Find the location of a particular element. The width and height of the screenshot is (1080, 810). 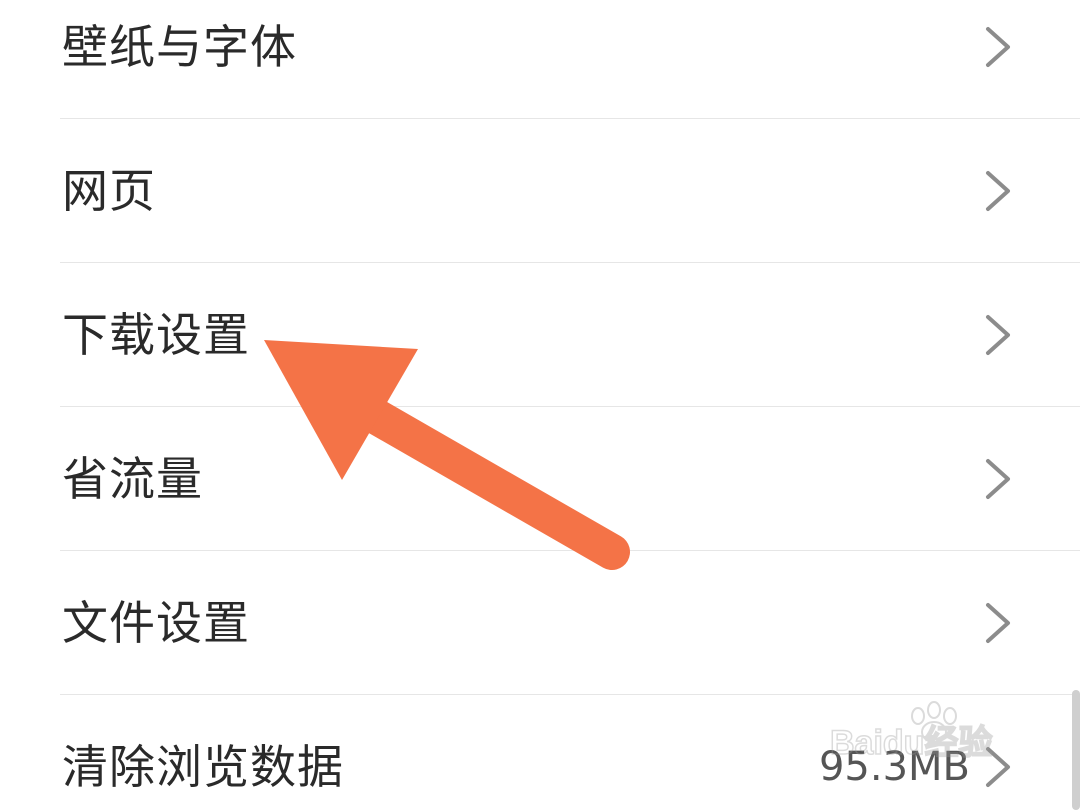

baidu-jingyan-watermark: Baidu经验 is located at coordinates (911, 732).